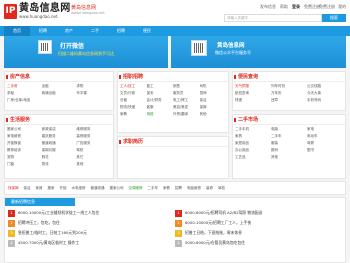  I want to click on job-item: 4 5000-6000元/仓管员黄岛包吃包住, so click(258, 243).